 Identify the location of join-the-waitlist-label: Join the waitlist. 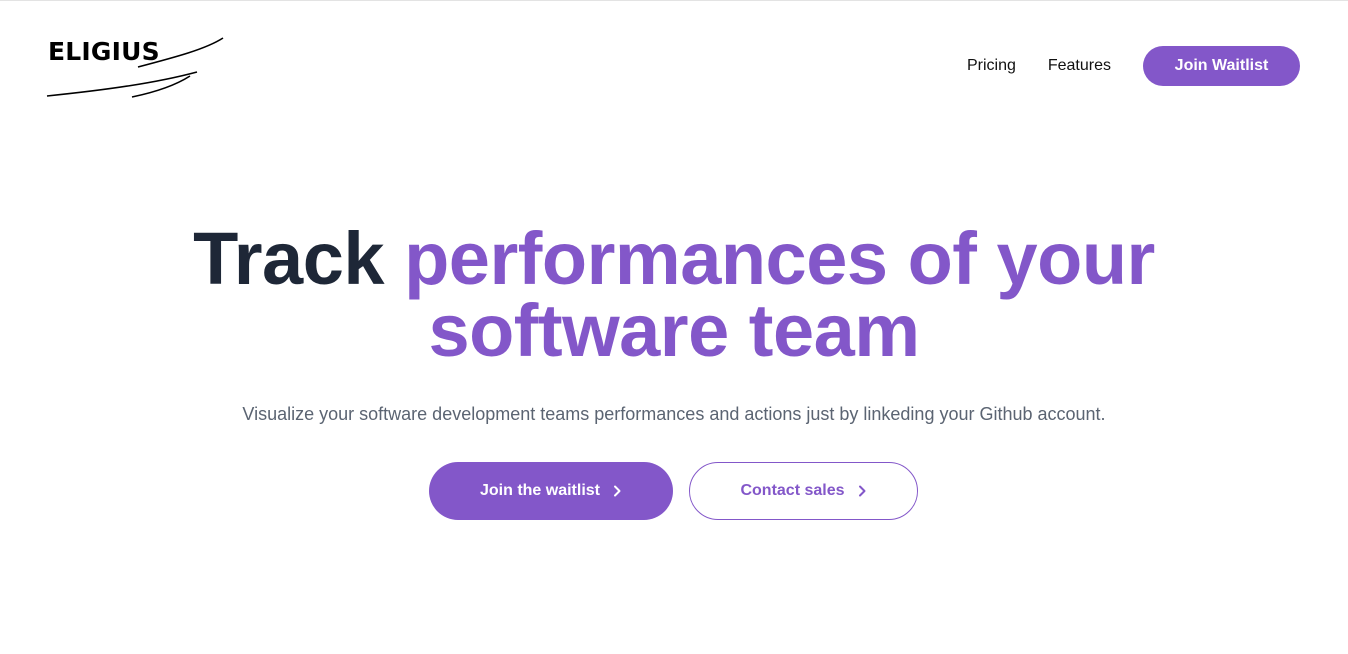
(539, 490).